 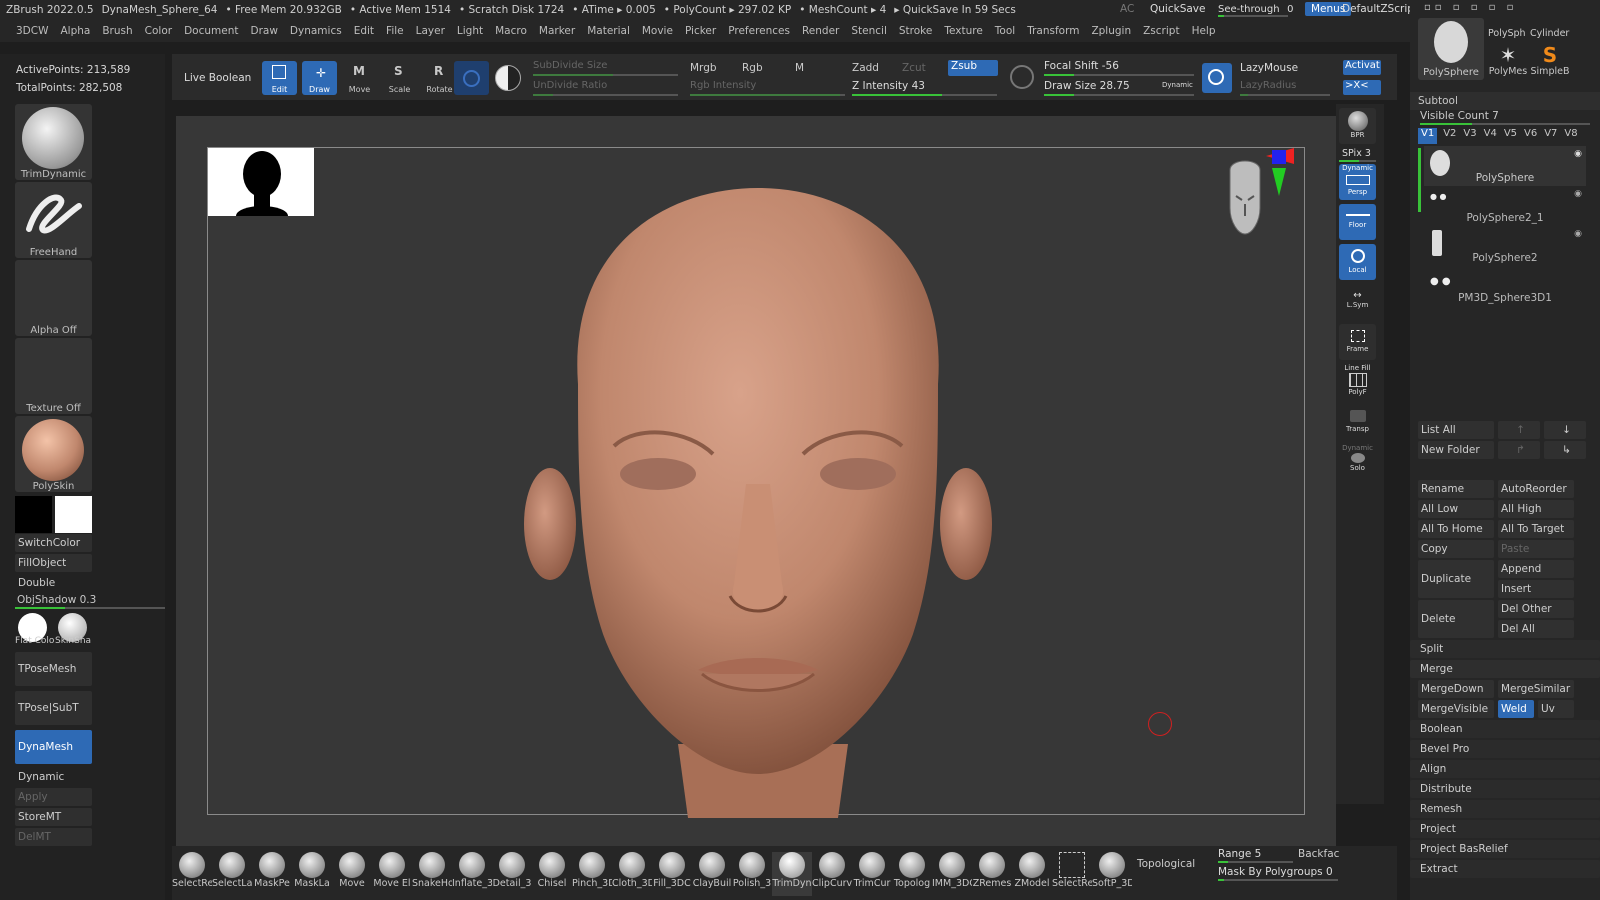 I want to click on sculptris-pro-icon, so click(x=1022, y=77).